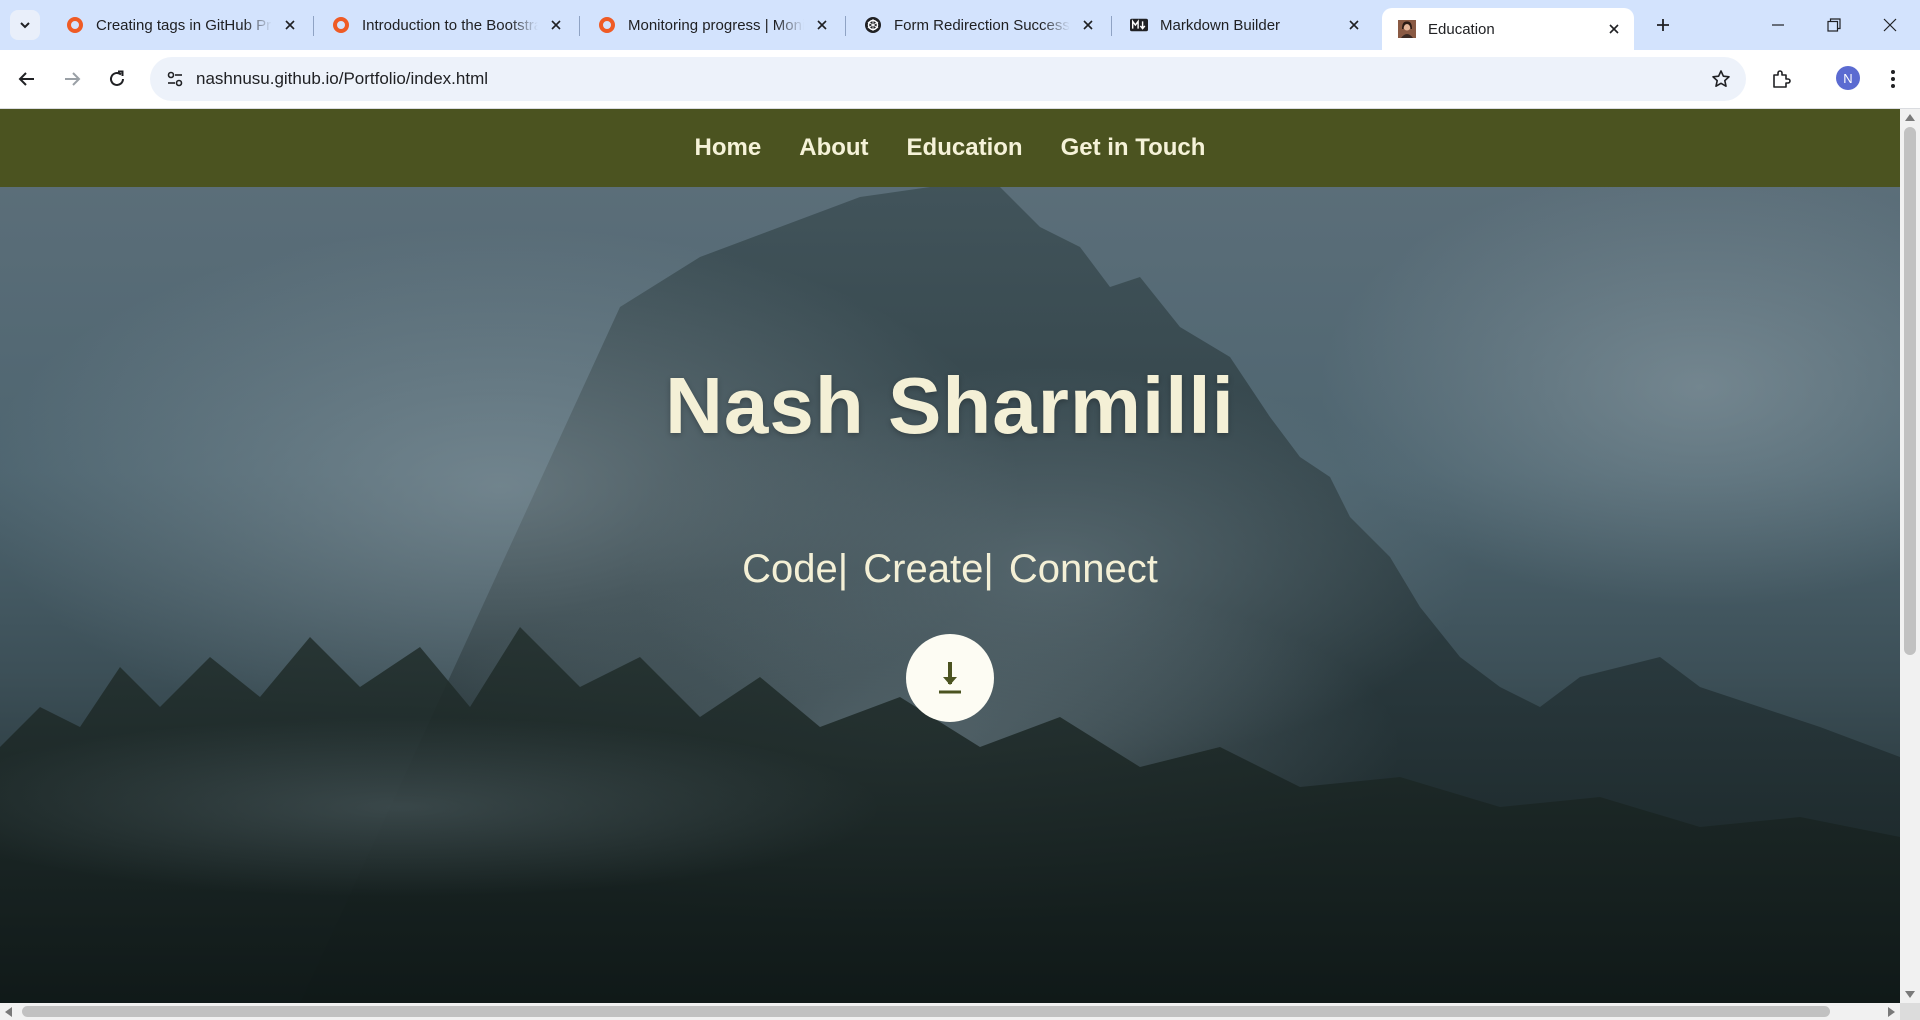 The image size is (1920, 1020). What do you see at coordinates (1910, 391) in the screenshot?
I see `vertical-scroll-thumb` at bounding box center [1910, 391].